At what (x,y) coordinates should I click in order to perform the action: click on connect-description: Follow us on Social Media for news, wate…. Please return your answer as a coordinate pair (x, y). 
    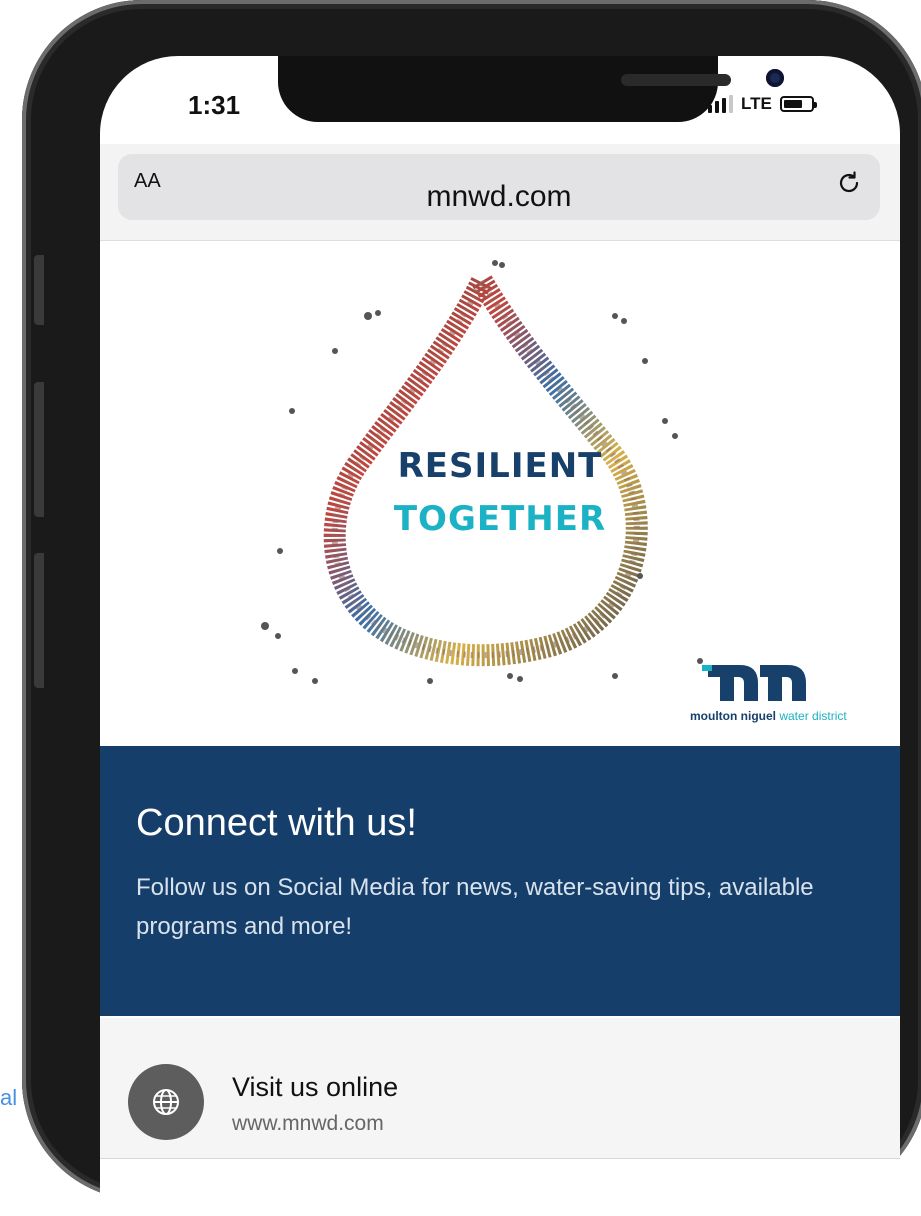
    Looking at the image, I should click on (475, 907).